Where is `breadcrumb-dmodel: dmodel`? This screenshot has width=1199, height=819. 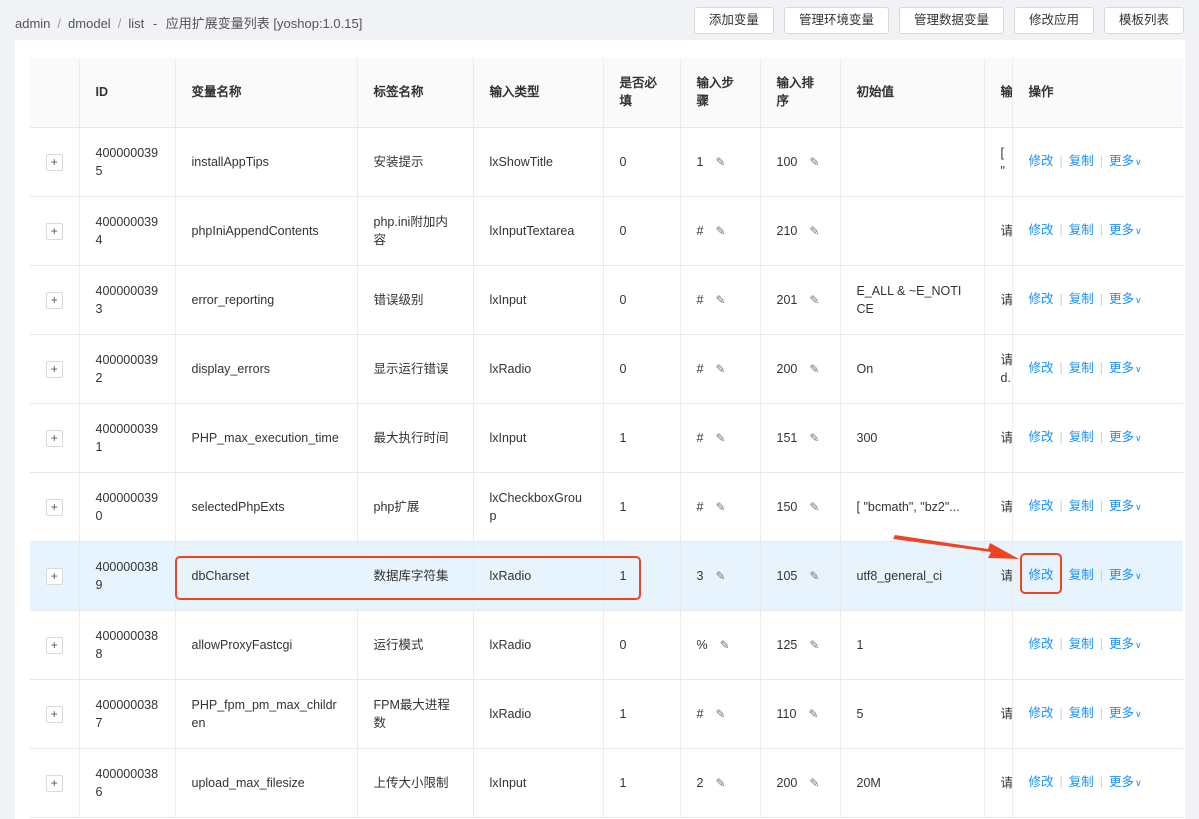
breadcrumb-dmodel: dmodel is located at coordinates (89, 23).